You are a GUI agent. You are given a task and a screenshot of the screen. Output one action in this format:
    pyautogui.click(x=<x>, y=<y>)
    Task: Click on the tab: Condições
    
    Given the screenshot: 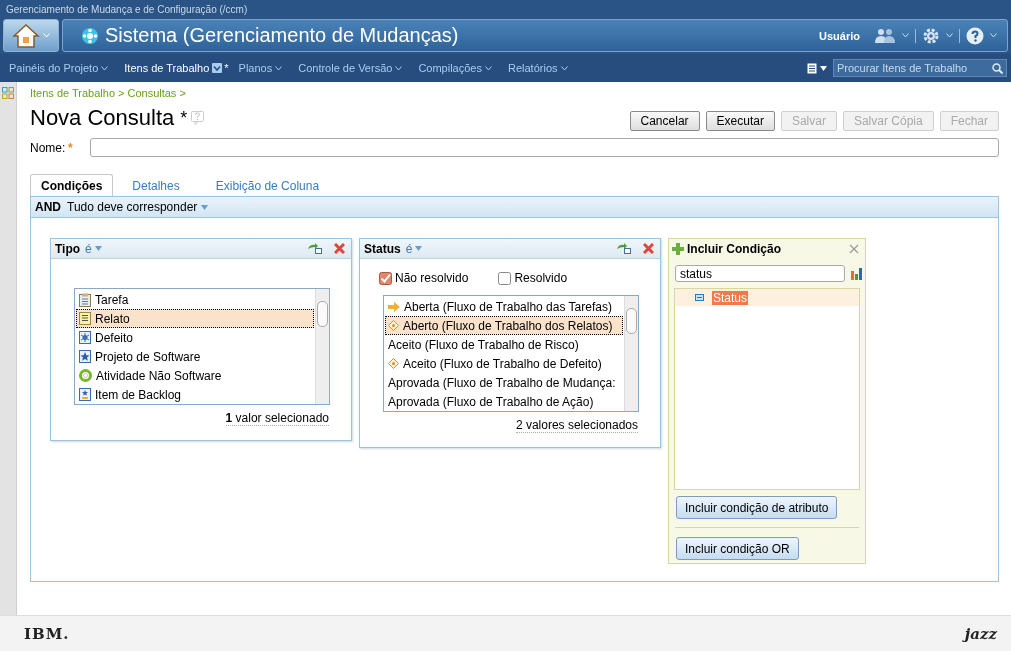 What is the action you would take?
    pyautogui.click(x=72, y=185)
    